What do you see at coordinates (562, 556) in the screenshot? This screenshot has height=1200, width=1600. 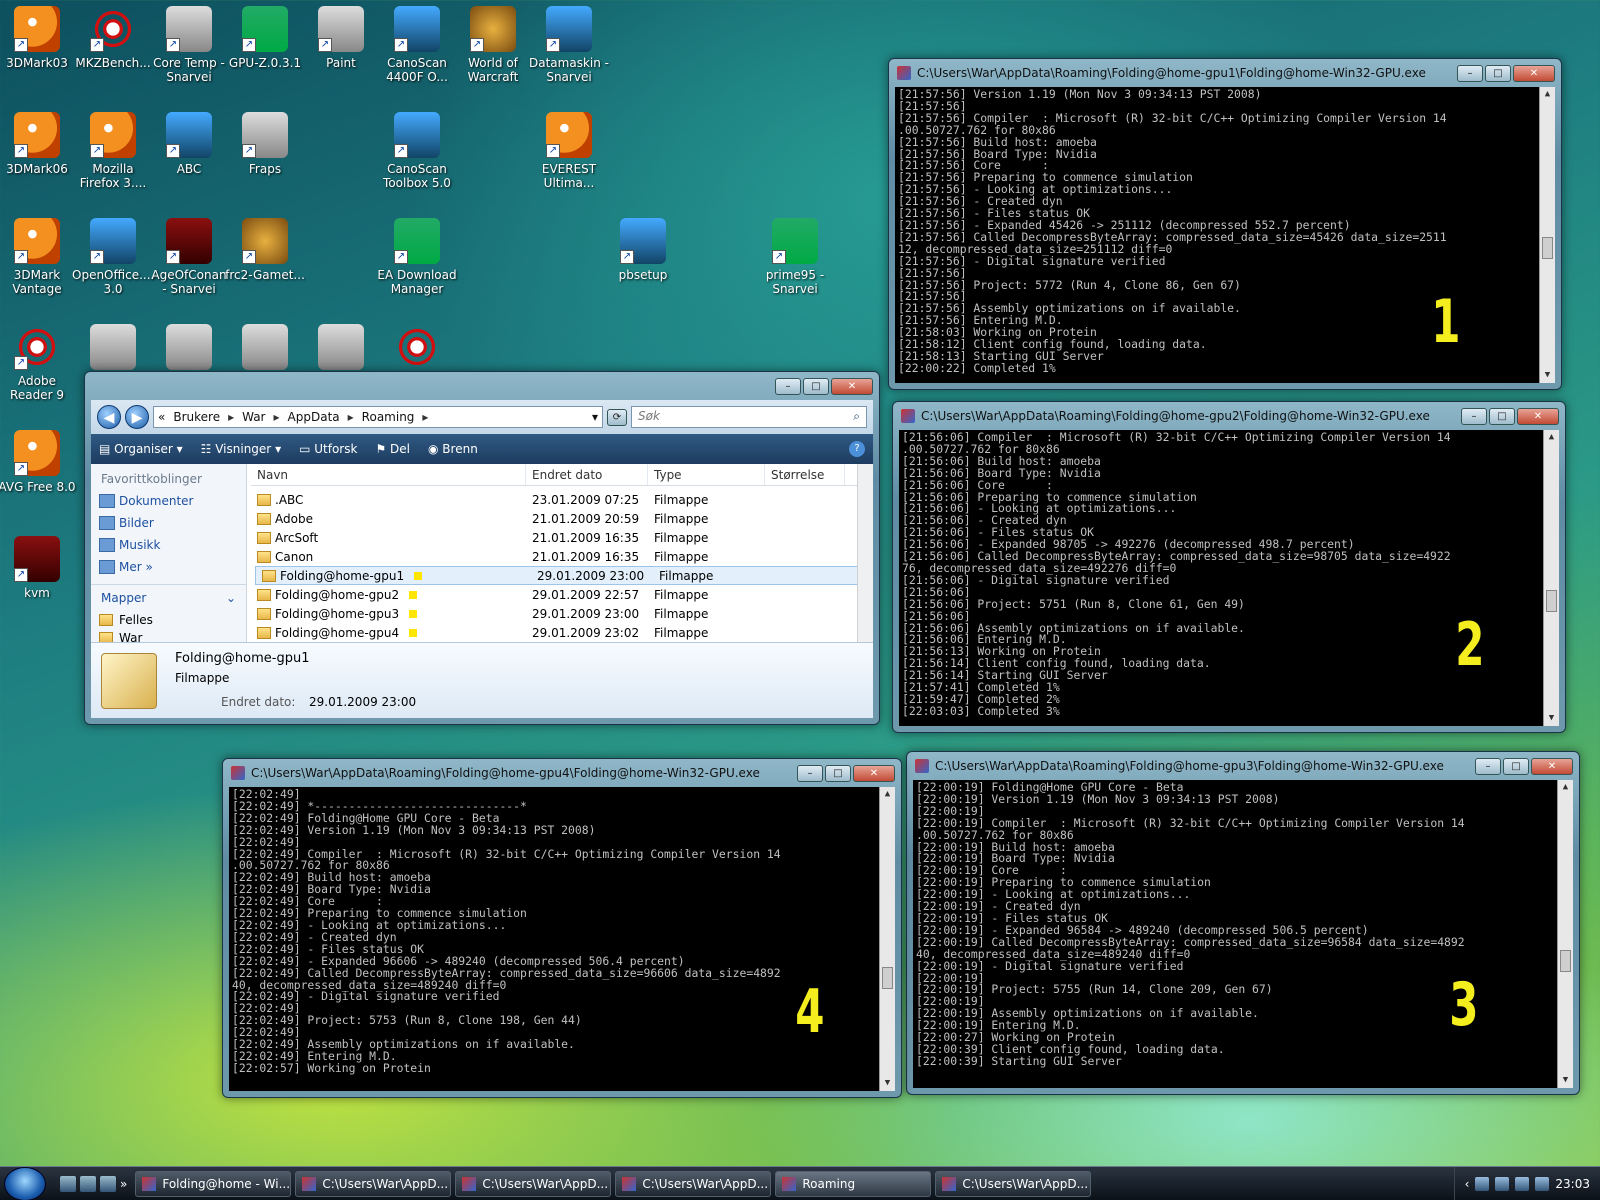 I see `file-row: Canon 21.01.2009 16:35 Filmappe` at bounding box center [562, 556].